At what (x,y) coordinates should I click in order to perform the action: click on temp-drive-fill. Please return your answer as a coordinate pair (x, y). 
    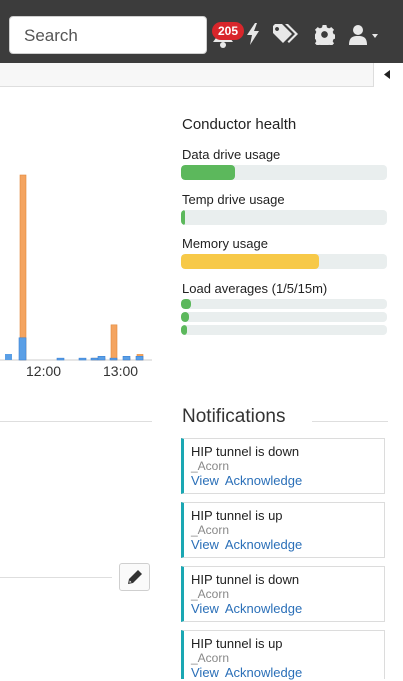
    Looking at the image, I should click on (183, 217).